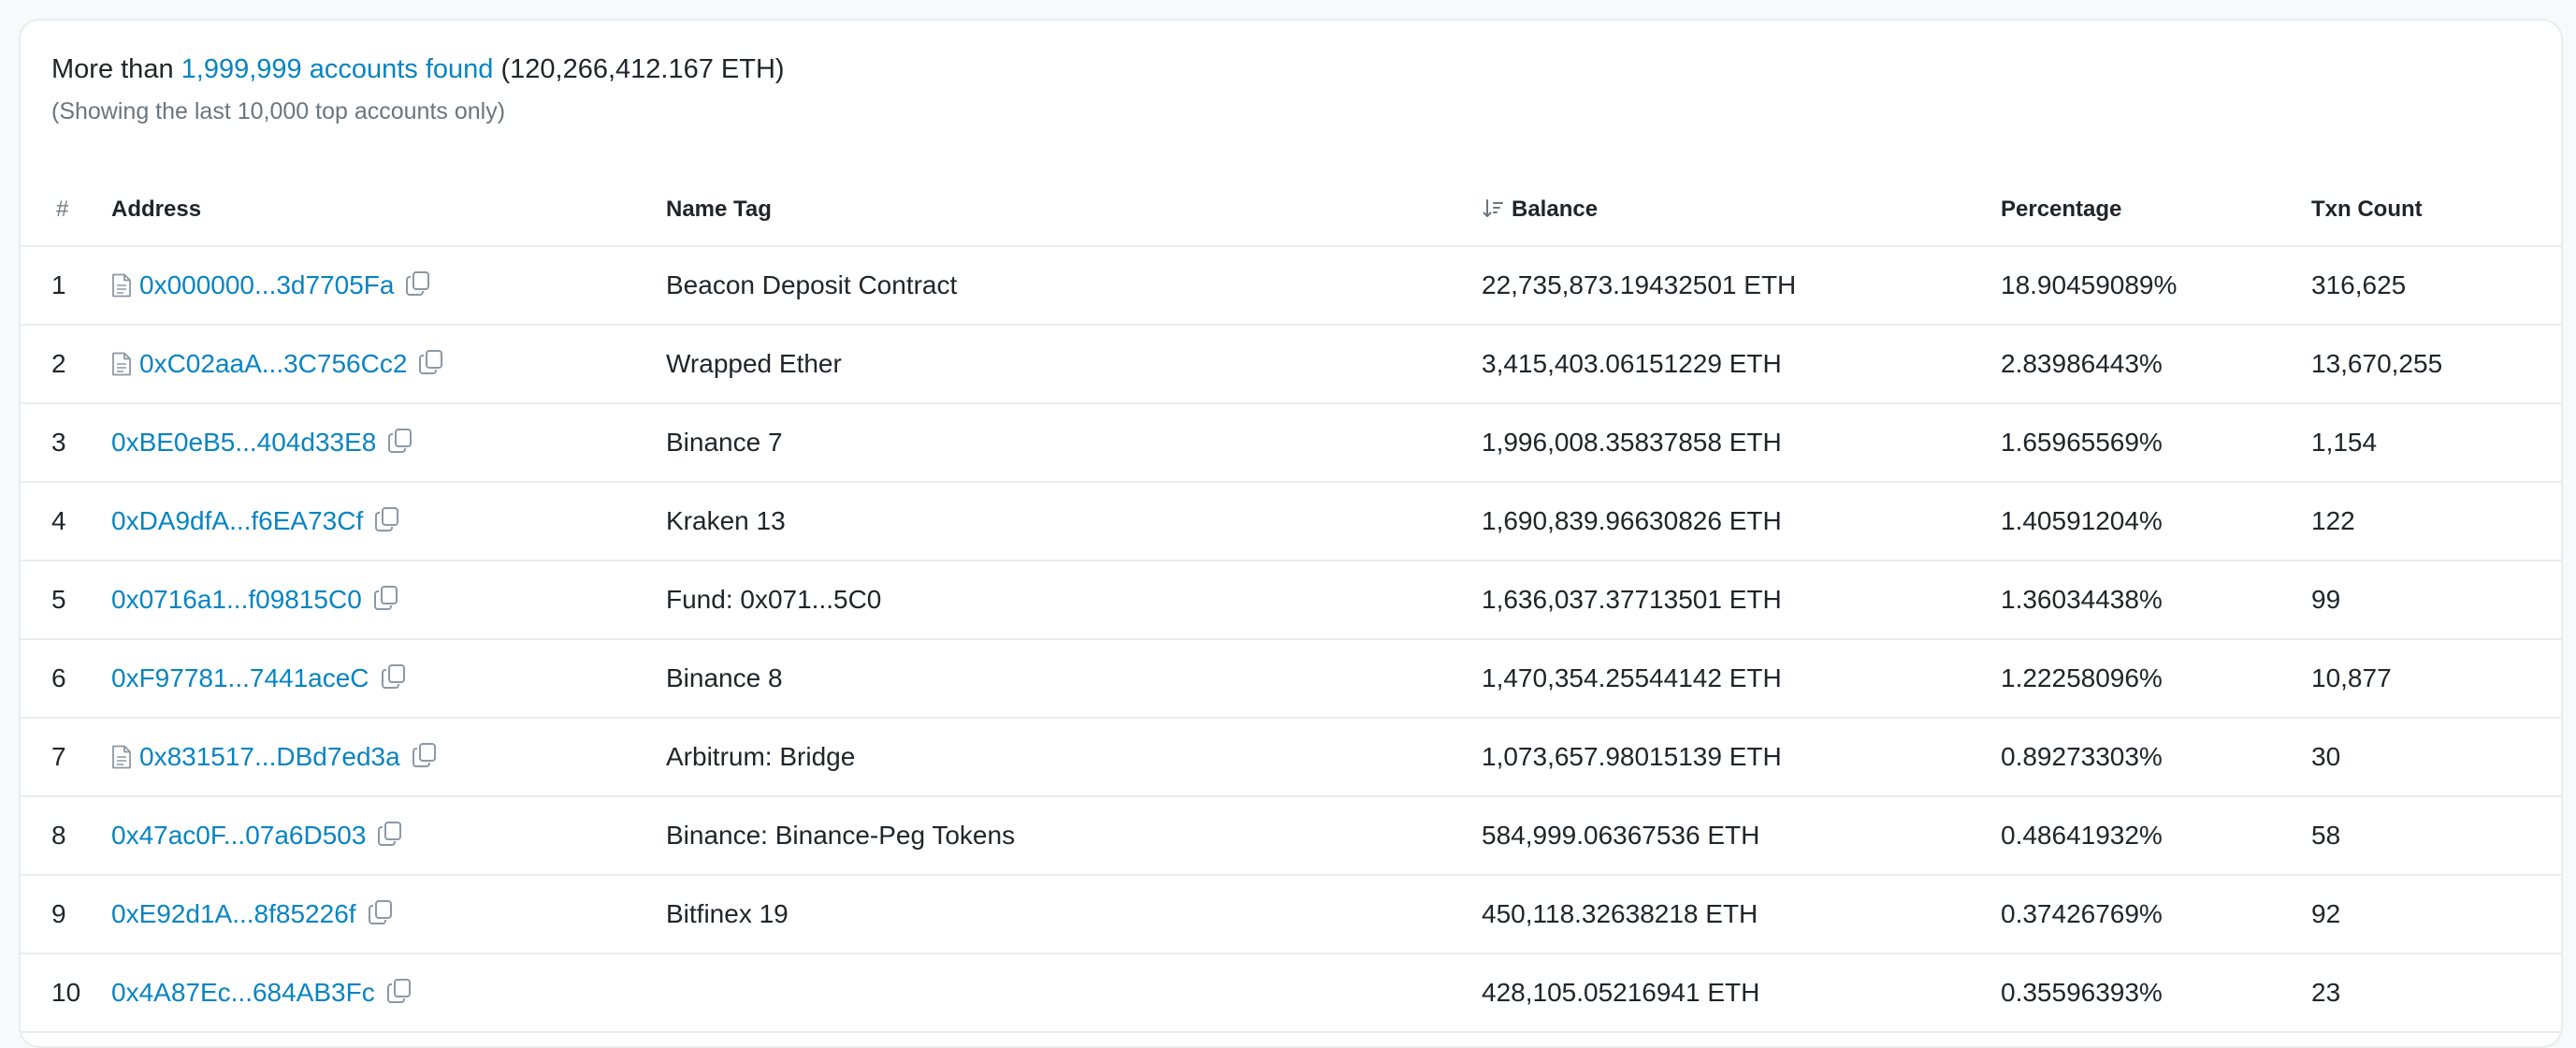 This screenshot has height=1048, width=2576. What do you see at coordinates (774, 599) in the screenshot?
I see `name-tag-cell: Fund: 0x071...5C0` at bounding box center [774, 599].